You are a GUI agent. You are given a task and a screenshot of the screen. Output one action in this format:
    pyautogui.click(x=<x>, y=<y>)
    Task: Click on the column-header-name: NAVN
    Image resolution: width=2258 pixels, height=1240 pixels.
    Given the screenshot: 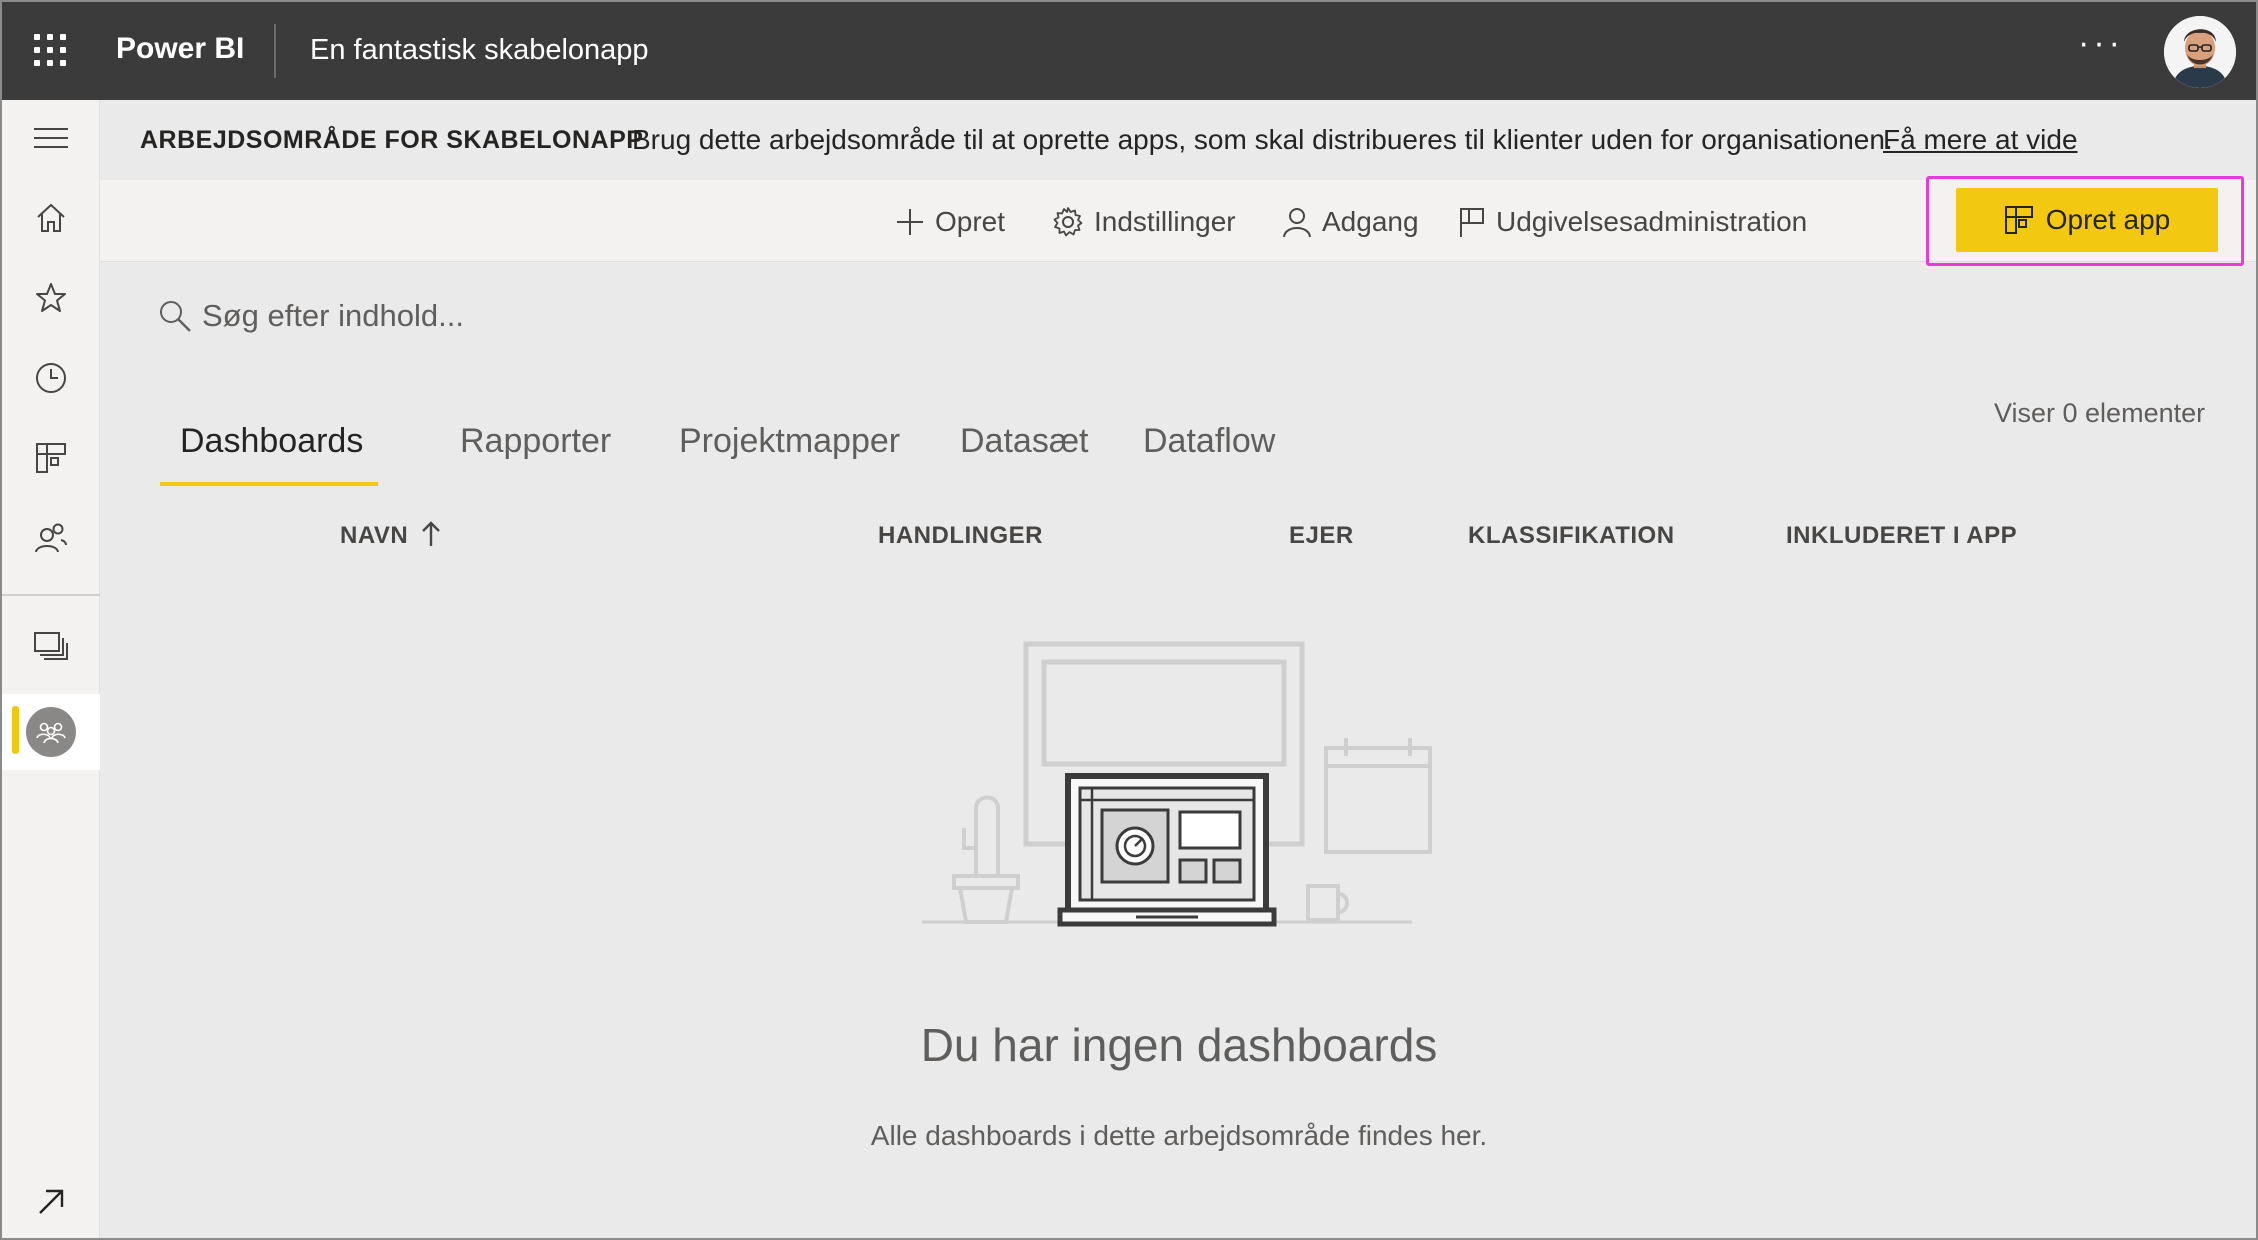 What is the action you would take?
    pyautogui.click(x=374, y=536)
    